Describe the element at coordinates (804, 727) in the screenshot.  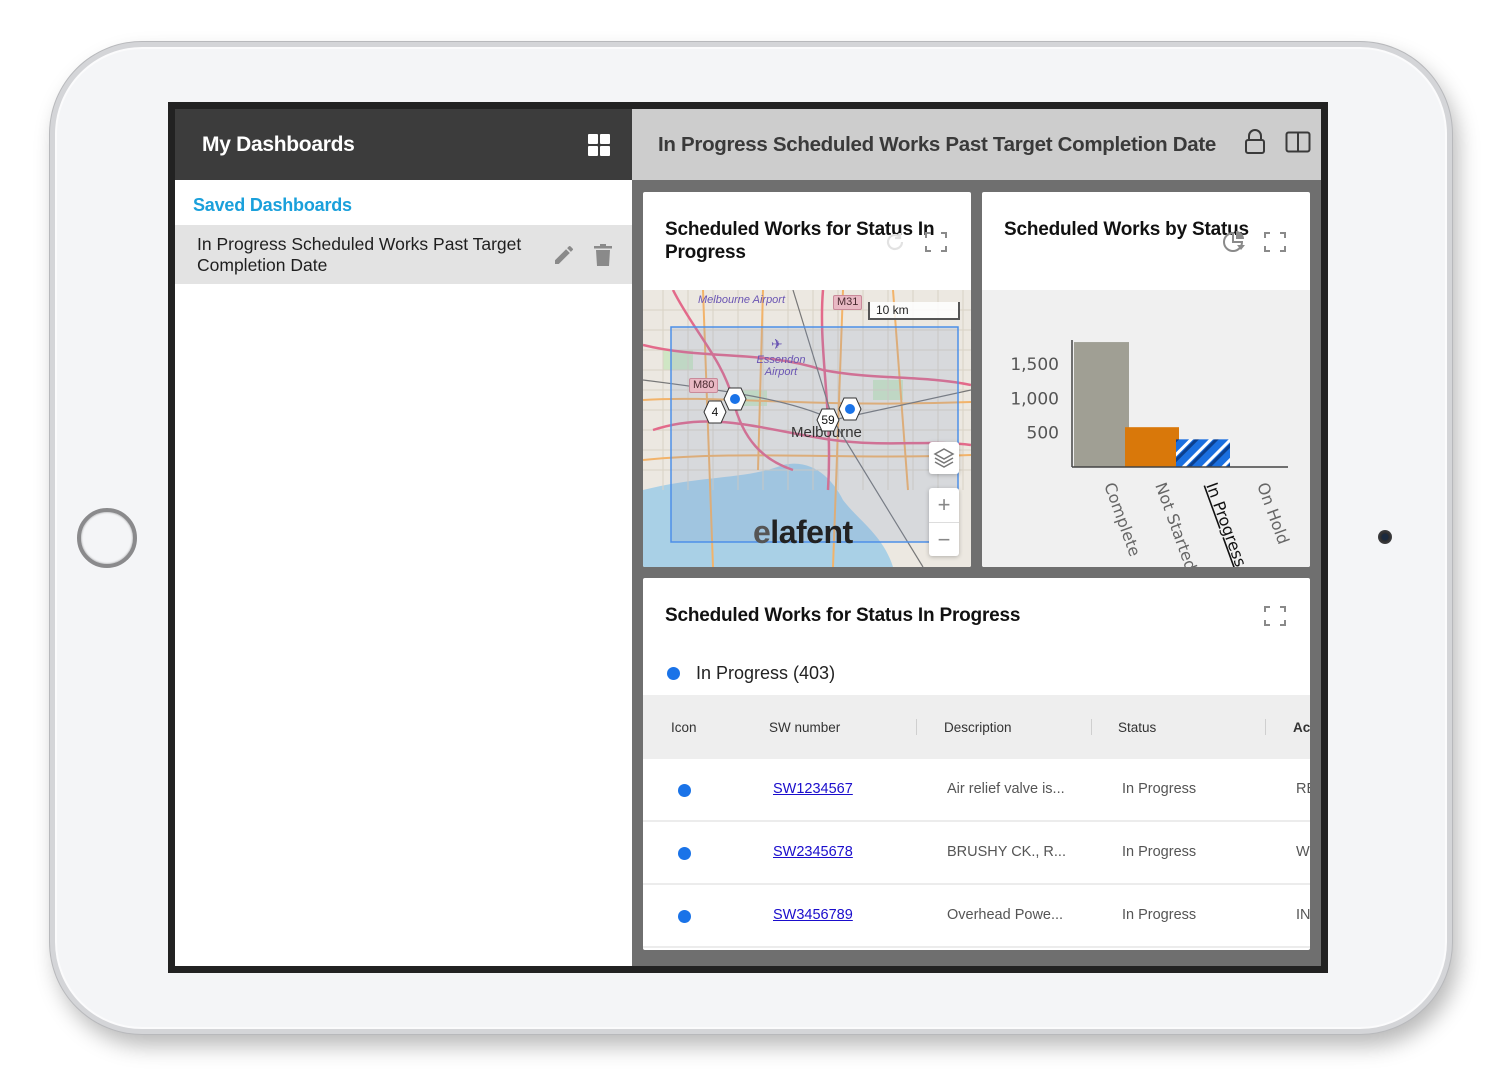
I see `column-header-sw-number: SW number` at that location.